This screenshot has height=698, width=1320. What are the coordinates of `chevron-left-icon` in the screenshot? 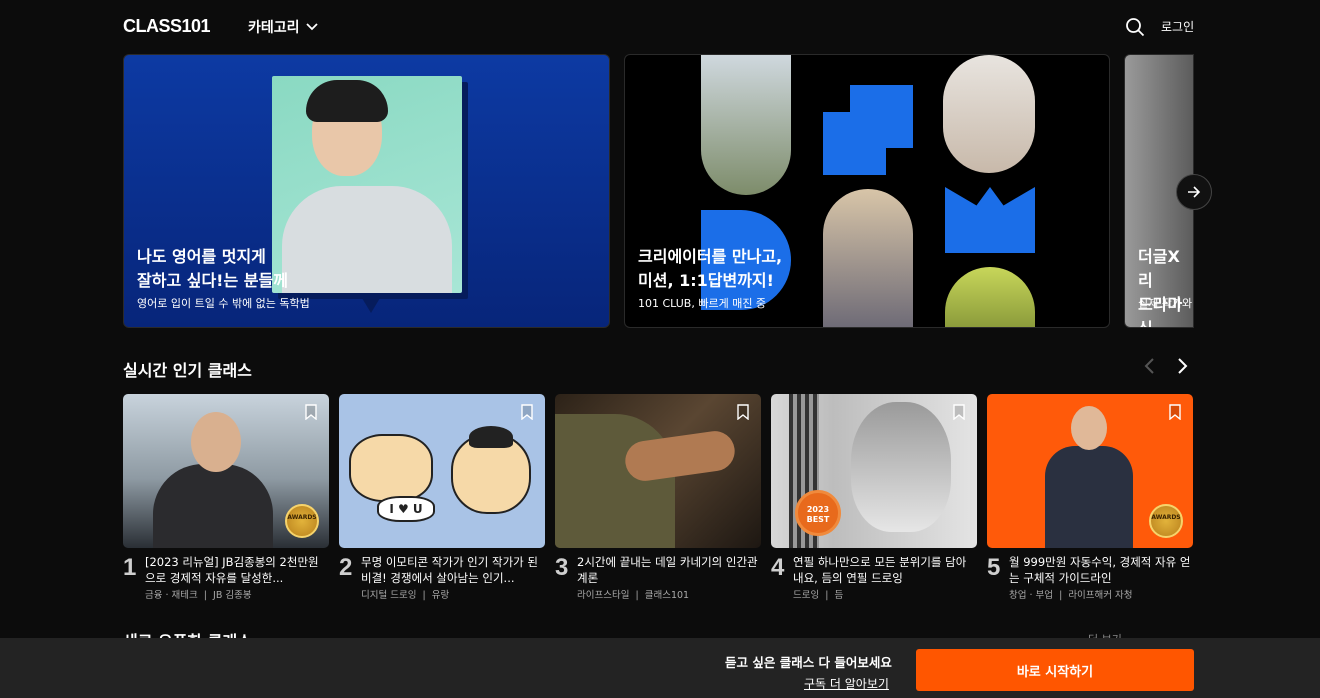 It's located at (1149, 366).